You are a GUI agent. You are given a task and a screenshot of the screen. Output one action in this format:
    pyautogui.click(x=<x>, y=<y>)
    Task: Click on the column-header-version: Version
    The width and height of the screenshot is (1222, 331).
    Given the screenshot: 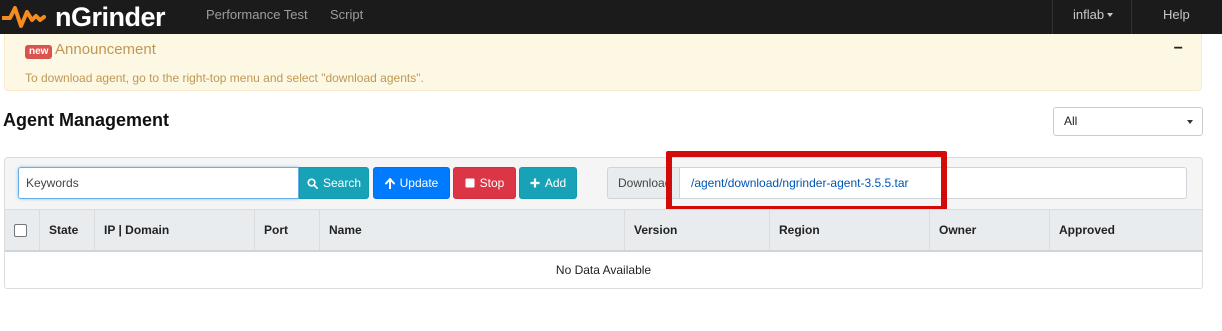 What is the action you would take?
    pyautogui.click(x=650, y=230)
    